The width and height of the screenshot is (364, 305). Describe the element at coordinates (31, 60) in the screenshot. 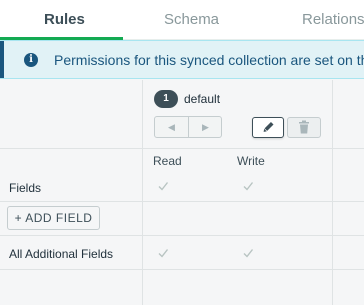

I see `info-icon: i` at that location.